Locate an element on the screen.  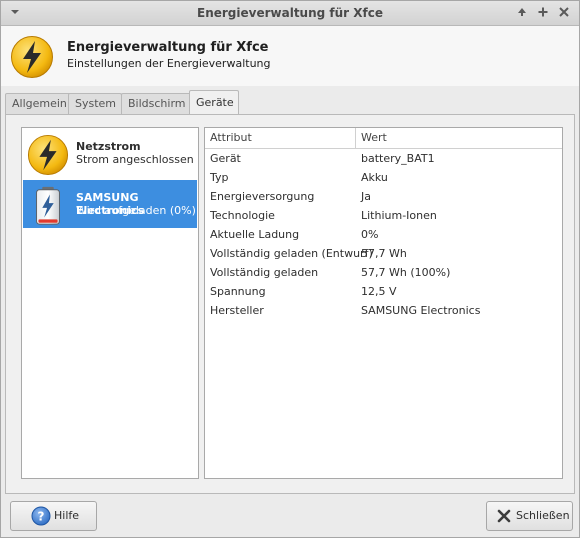
device-status: Wird aufgeladen (0%) is located at coordinates (136, 210).